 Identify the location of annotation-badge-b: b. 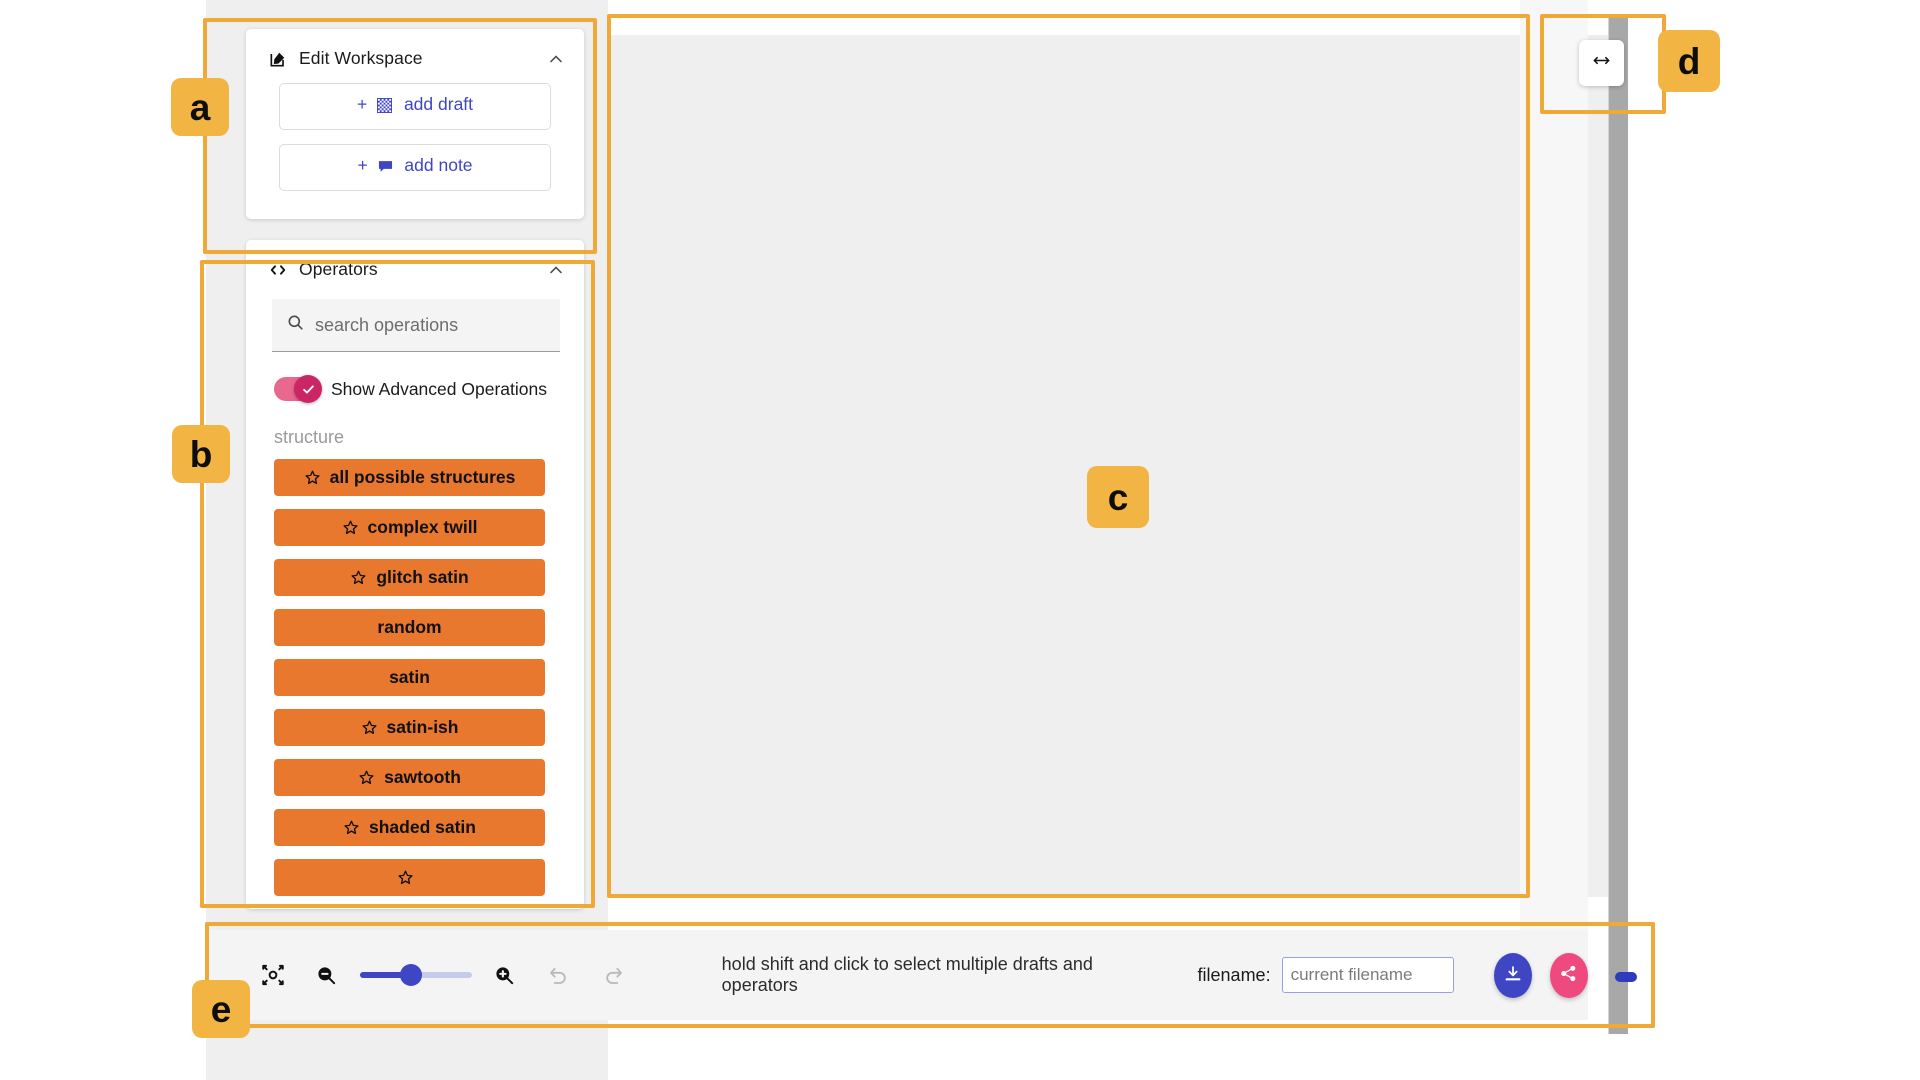
(201, 454).